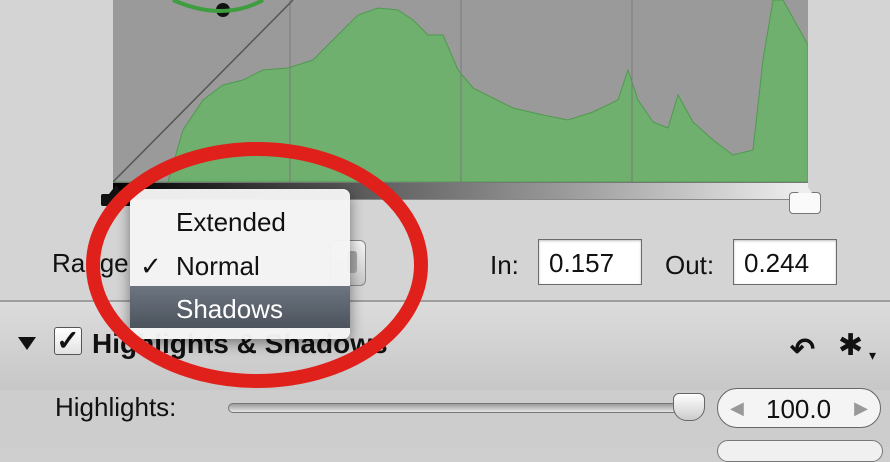  Describe the element at coordinates (737, 408) in the screenshot. I see `stepper-decrement-icon: ◀` at that location.